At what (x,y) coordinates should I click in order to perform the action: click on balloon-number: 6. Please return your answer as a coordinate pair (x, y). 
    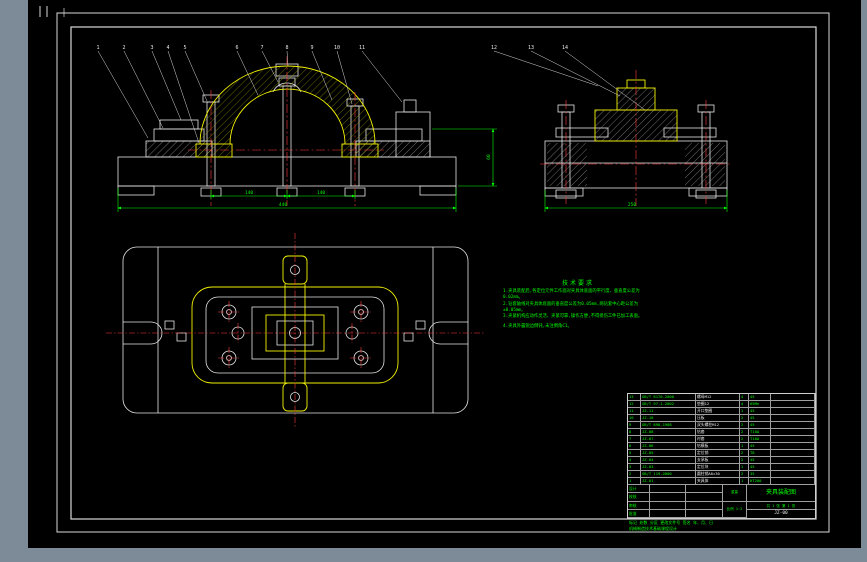
    Looking at the image, I should click on (236, 48).